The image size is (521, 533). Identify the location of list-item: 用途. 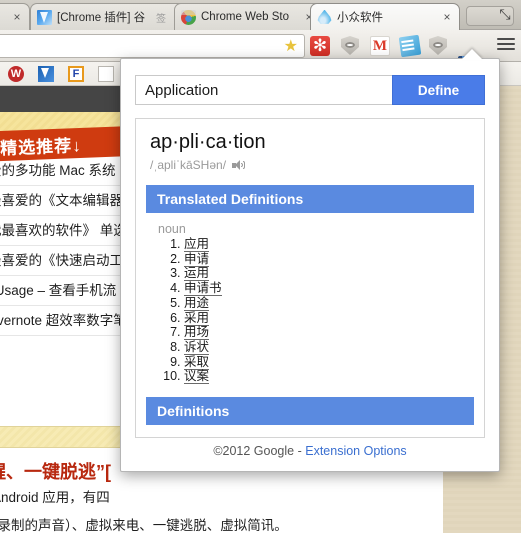
(334, 303).